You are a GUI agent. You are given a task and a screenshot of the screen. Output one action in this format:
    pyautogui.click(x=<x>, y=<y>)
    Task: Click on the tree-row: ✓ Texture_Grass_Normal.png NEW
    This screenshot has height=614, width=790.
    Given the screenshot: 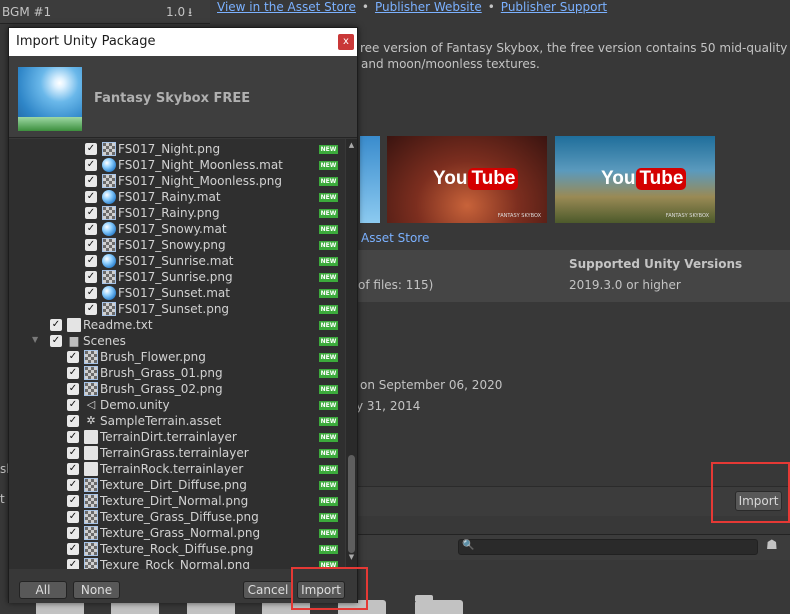 What is the action you would take?
    pyautogui.click(x=177, y=533)
    